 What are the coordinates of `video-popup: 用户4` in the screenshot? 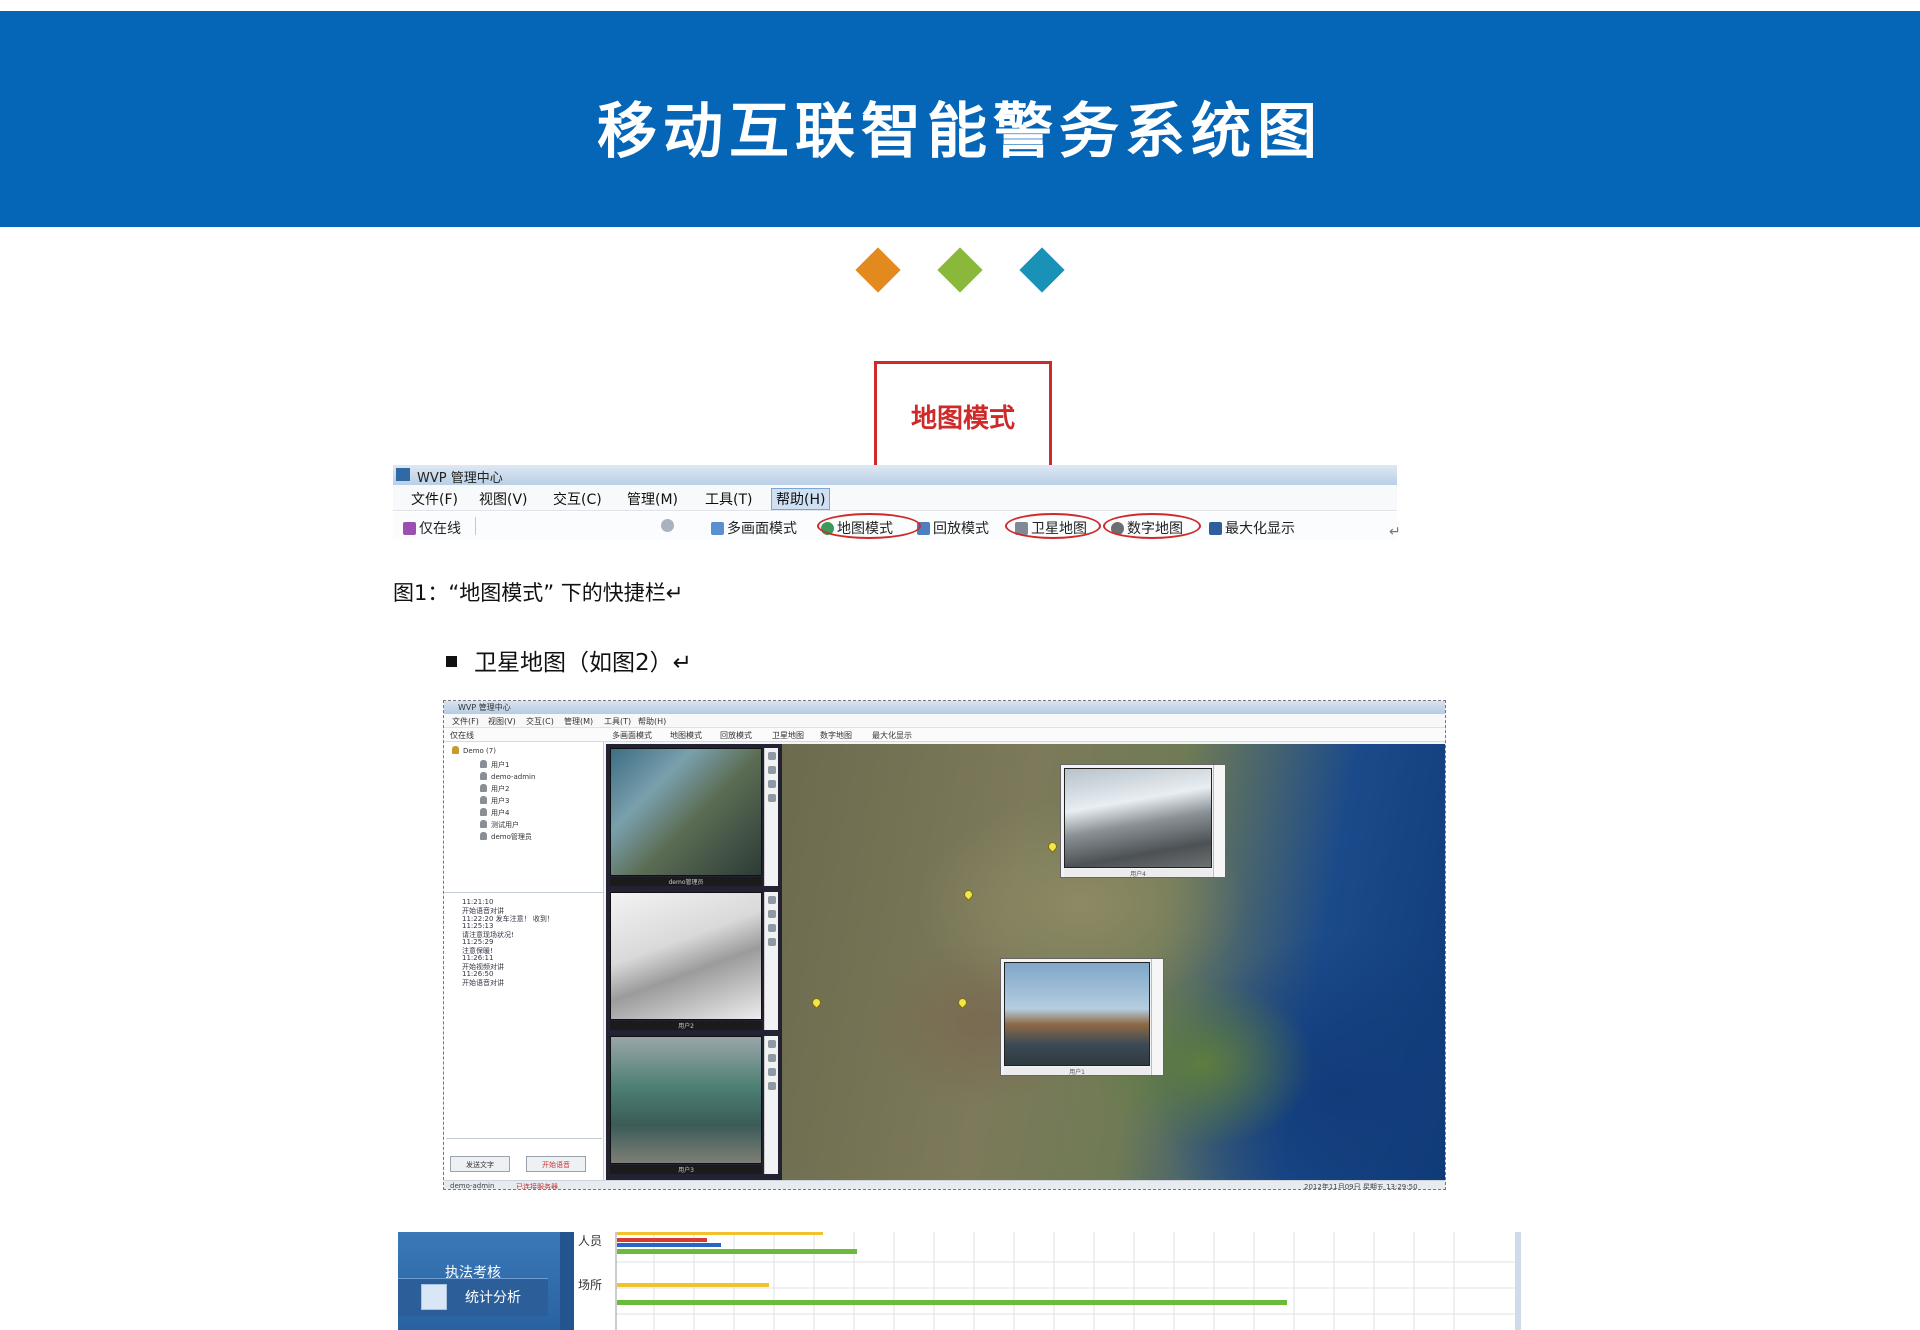 It's located at (1143, 821).